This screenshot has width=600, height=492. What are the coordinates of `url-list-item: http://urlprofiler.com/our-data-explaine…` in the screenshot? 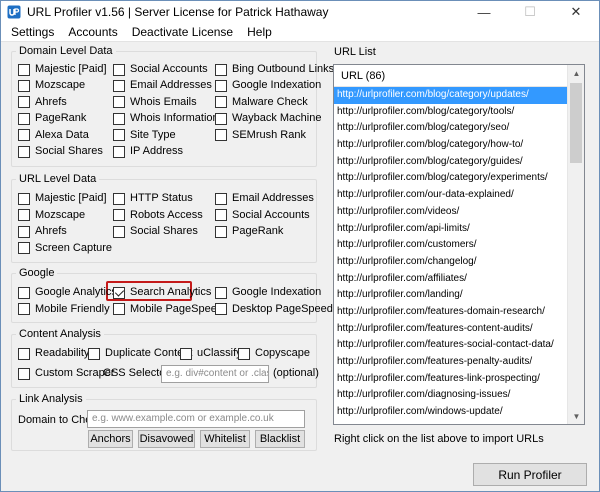 It's located at (451, 195).